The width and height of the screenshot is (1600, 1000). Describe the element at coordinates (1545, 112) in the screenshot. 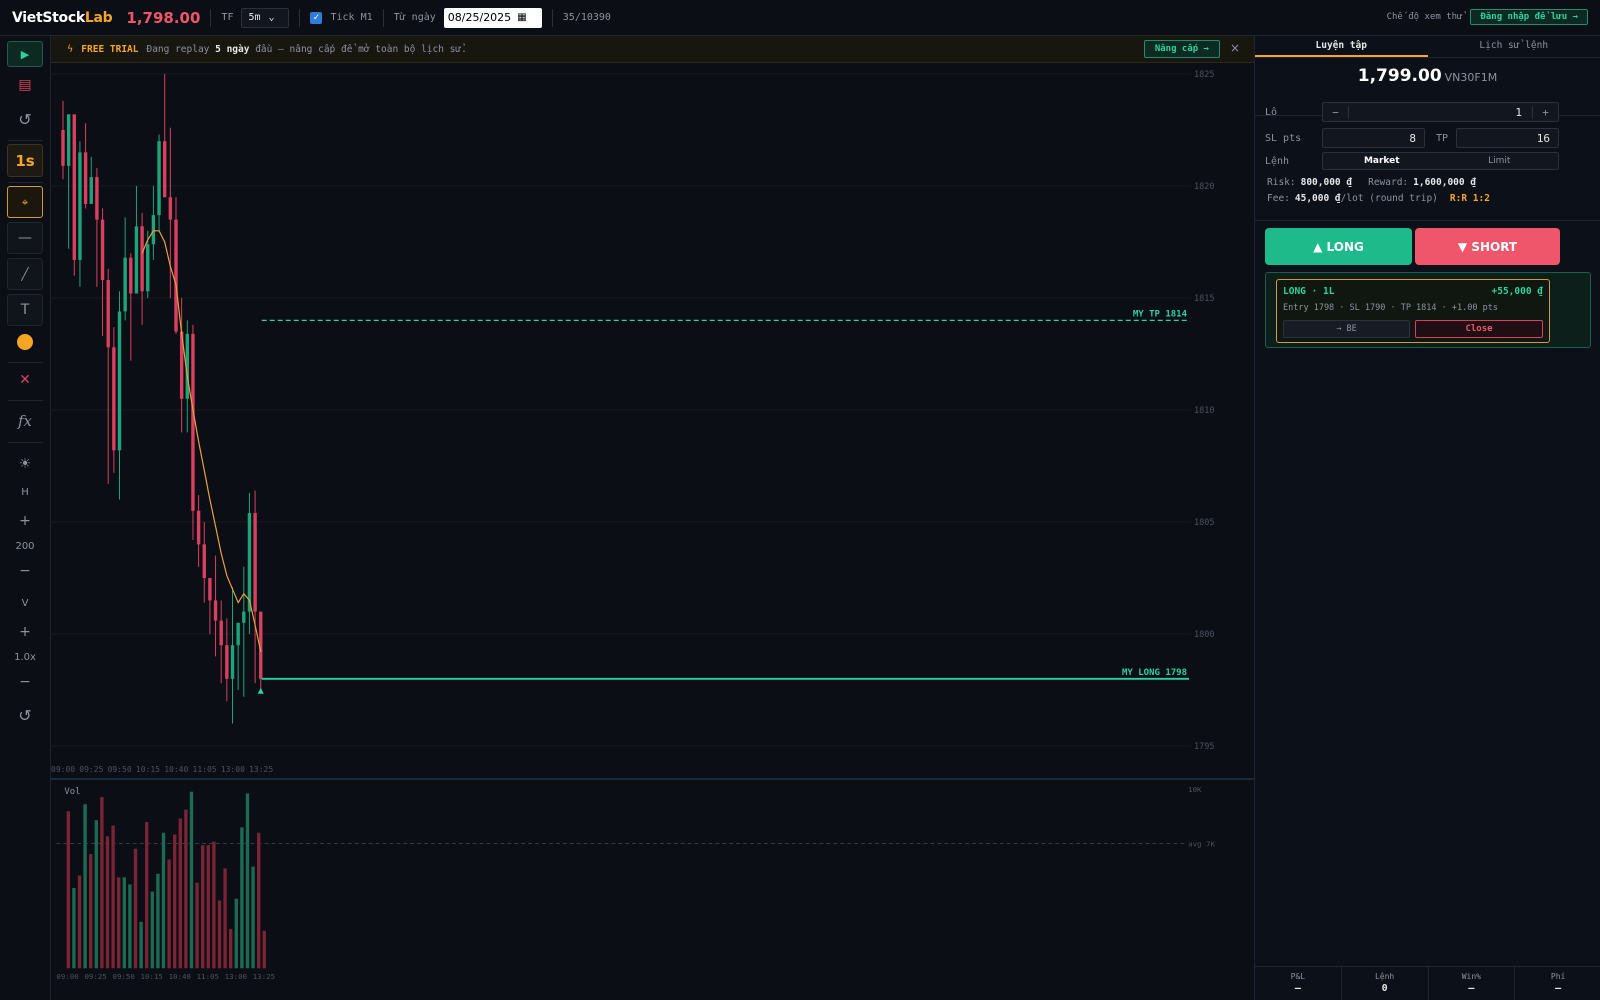

I see `lot-plus-button: +` at that location.